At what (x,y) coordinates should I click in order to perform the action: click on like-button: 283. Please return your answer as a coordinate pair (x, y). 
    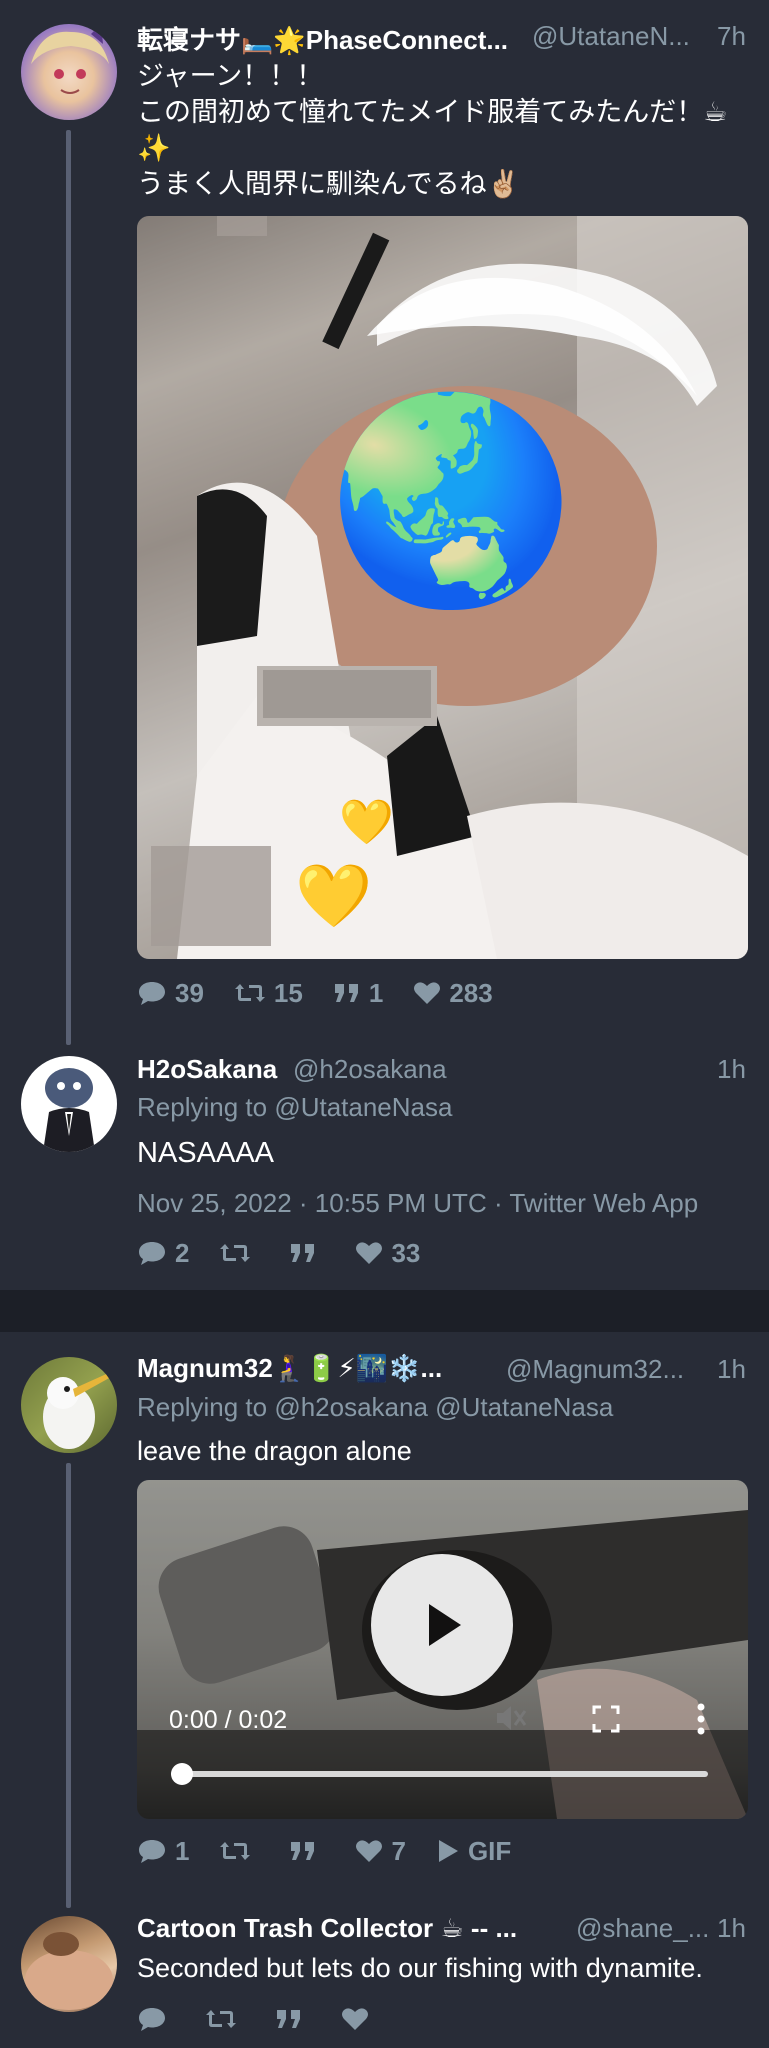
    Looking at the image, I should click on (453, 993).